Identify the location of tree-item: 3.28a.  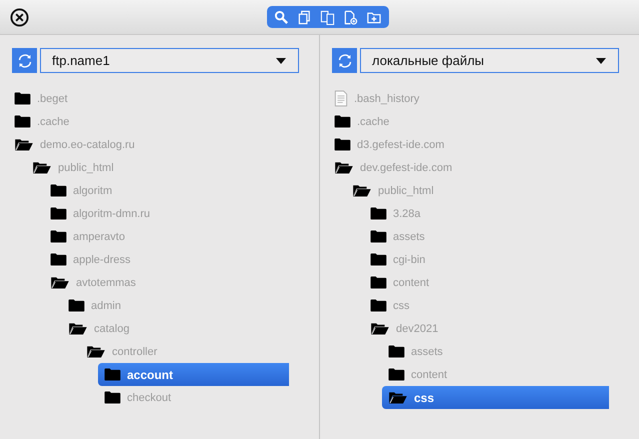
(486, 213).